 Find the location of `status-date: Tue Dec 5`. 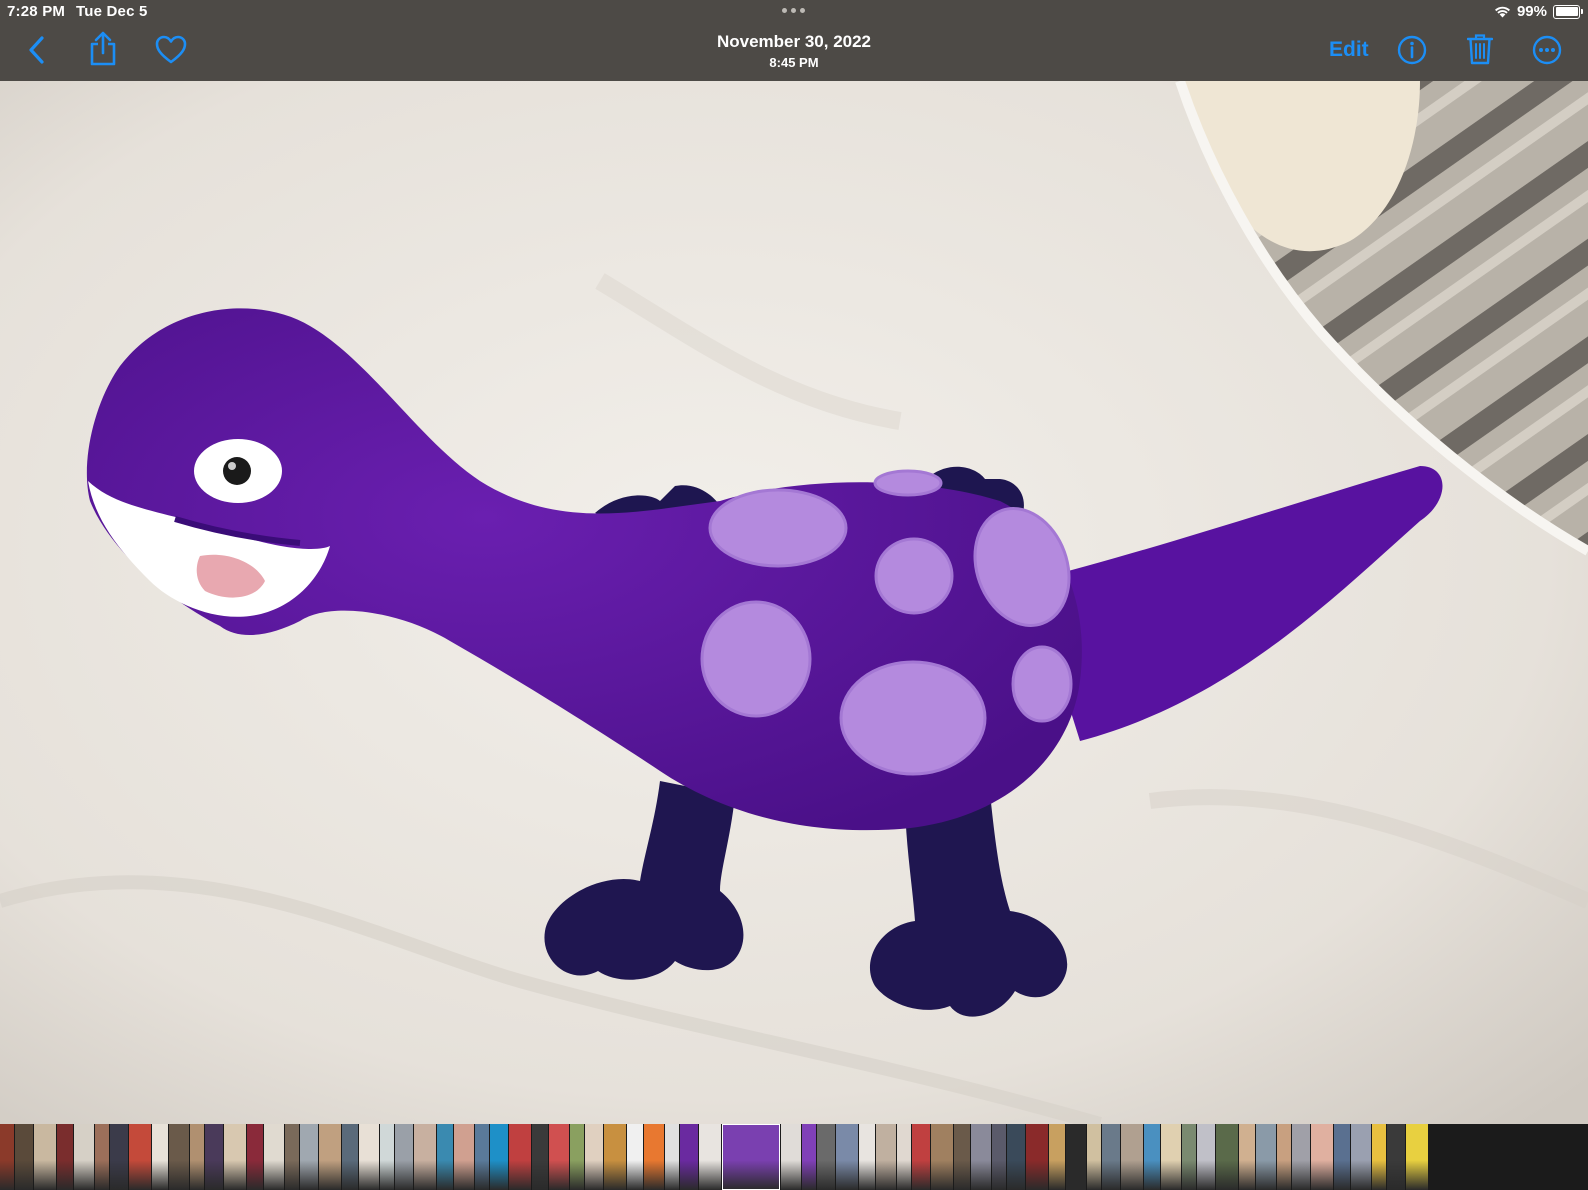

status-date: Tue Dec 5 is located at coordinates (112, 11).